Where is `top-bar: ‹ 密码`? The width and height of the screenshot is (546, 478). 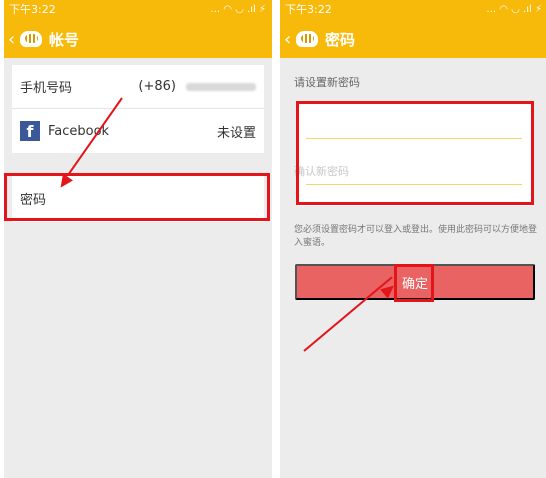 top-bar: ‹ 密码 is located at coordinates (413, 39).